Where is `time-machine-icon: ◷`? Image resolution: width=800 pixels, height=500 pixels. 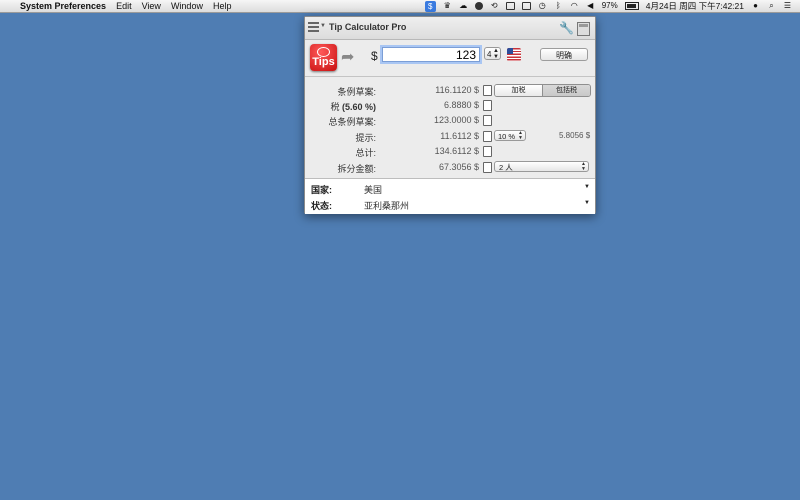 time-machine-icon: ◷ is located at coordinates (542, 6).